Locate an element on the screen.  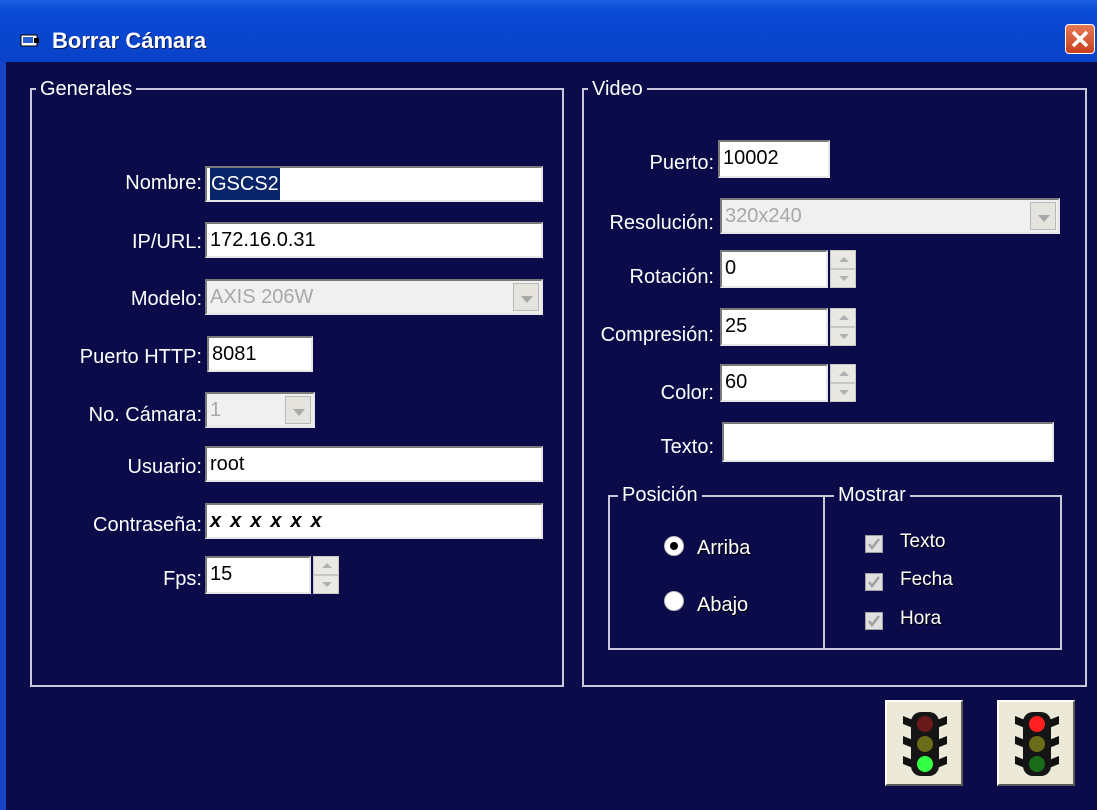
close-button is located at coordinates (1080, 39).